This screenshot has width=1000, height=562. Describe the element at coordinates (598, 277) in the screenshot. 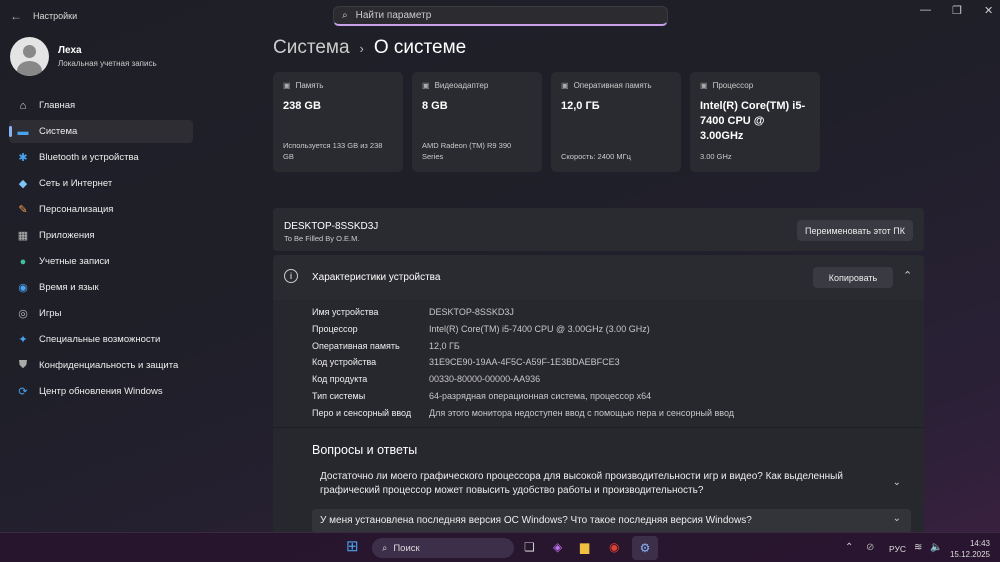

I see `device-specs-header: i Характеристики устройства Копировать ⌃` at that location.